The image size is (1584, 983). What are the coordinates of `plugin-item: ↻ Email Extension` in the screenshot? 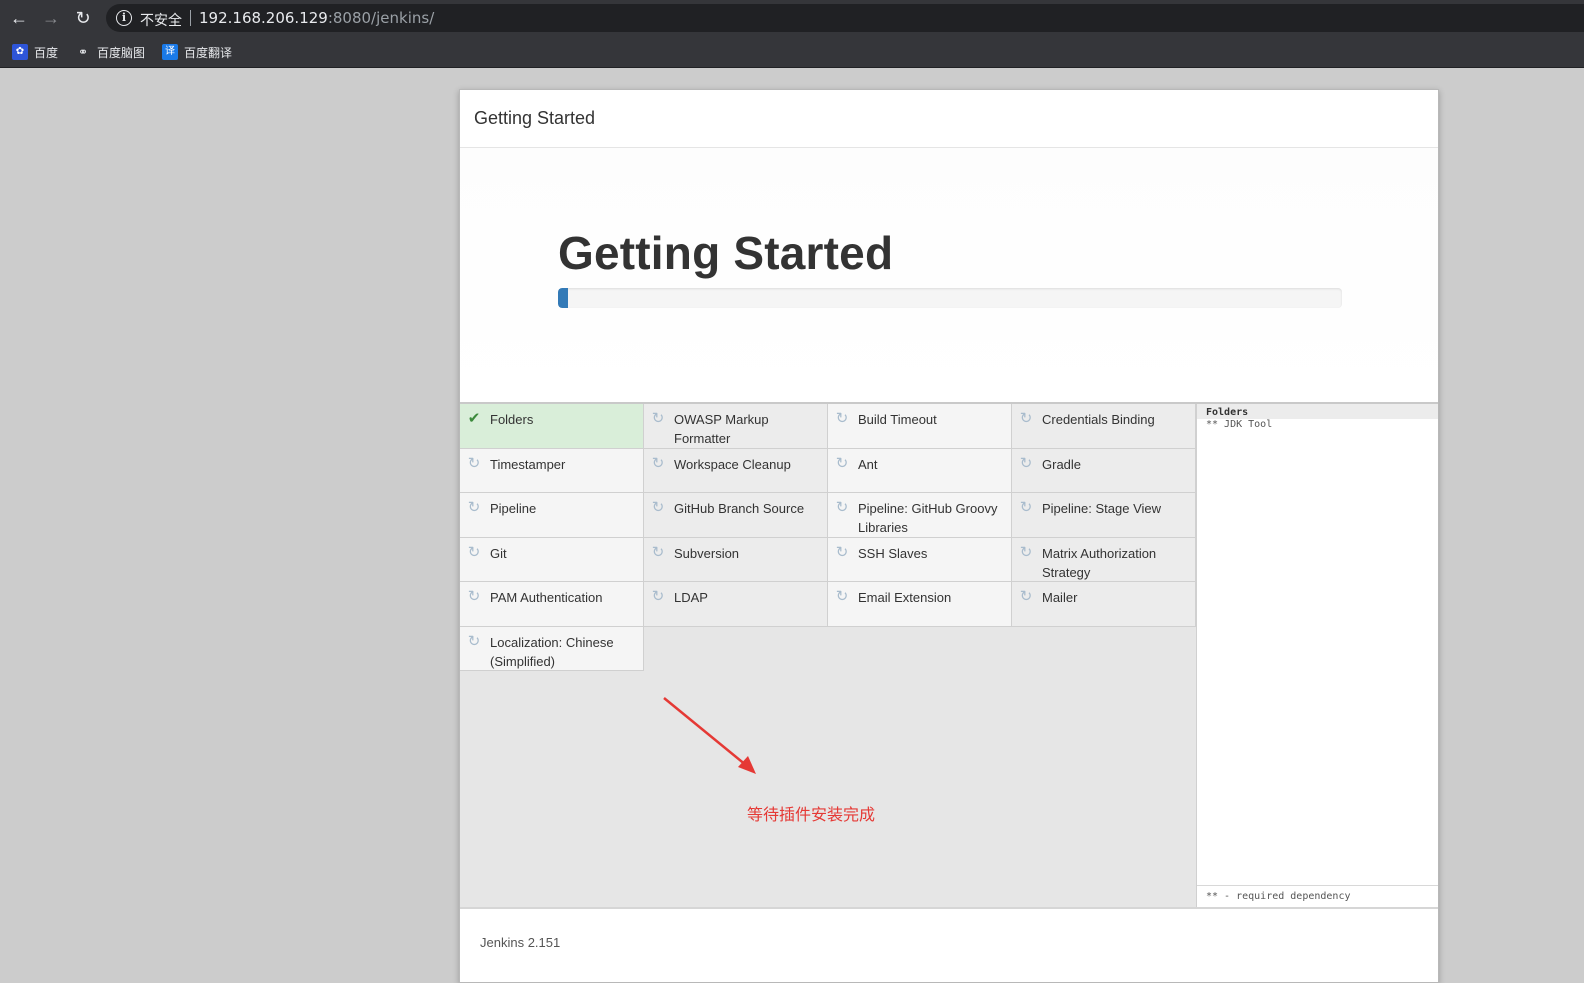 It's located at (920, 604).